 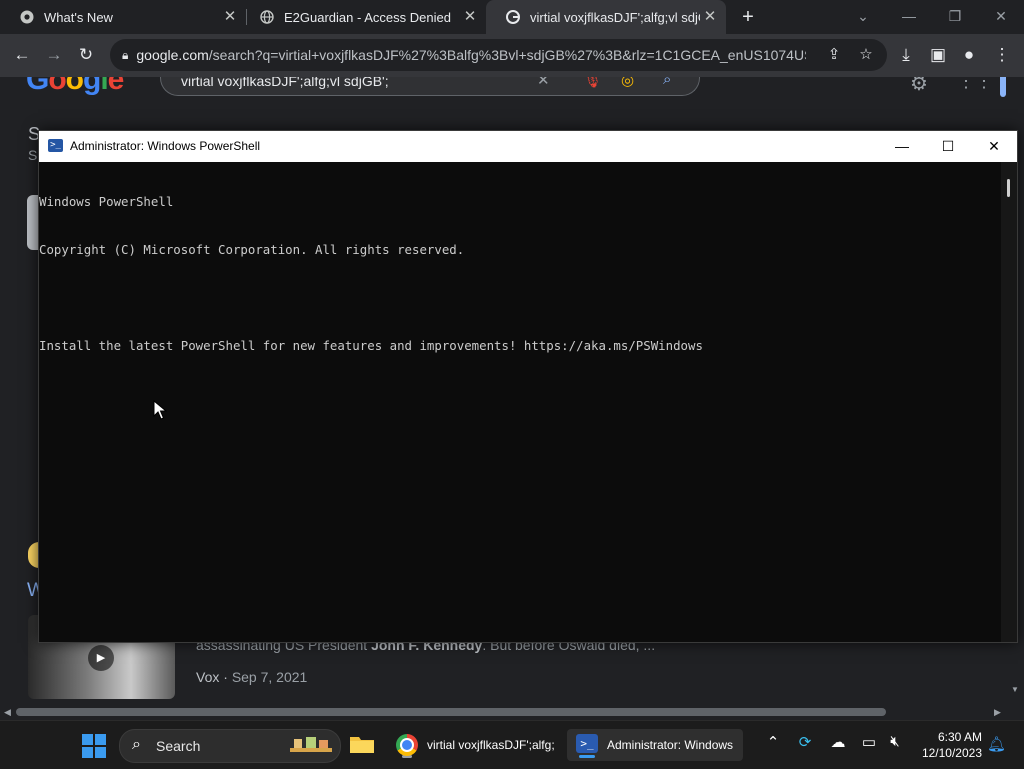 I want to click on chevron-up-icon: ⌃, so click(x=773, y=742).